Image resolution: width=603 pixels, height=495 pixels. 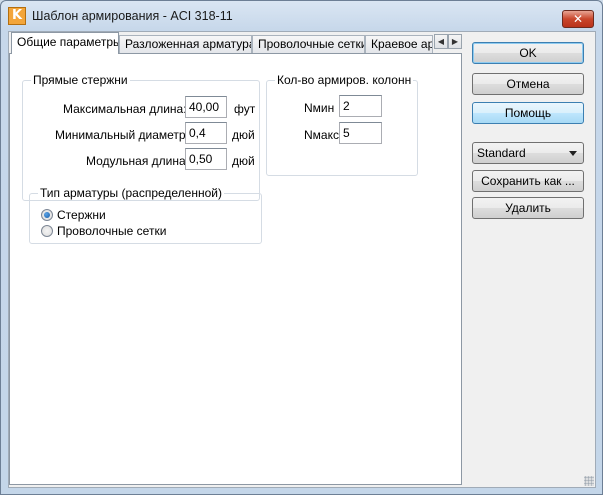 What do you see at coordinates (360, 106) in the screenshot?
I see `n-min-input: 2` at bounding box center [360, 106].